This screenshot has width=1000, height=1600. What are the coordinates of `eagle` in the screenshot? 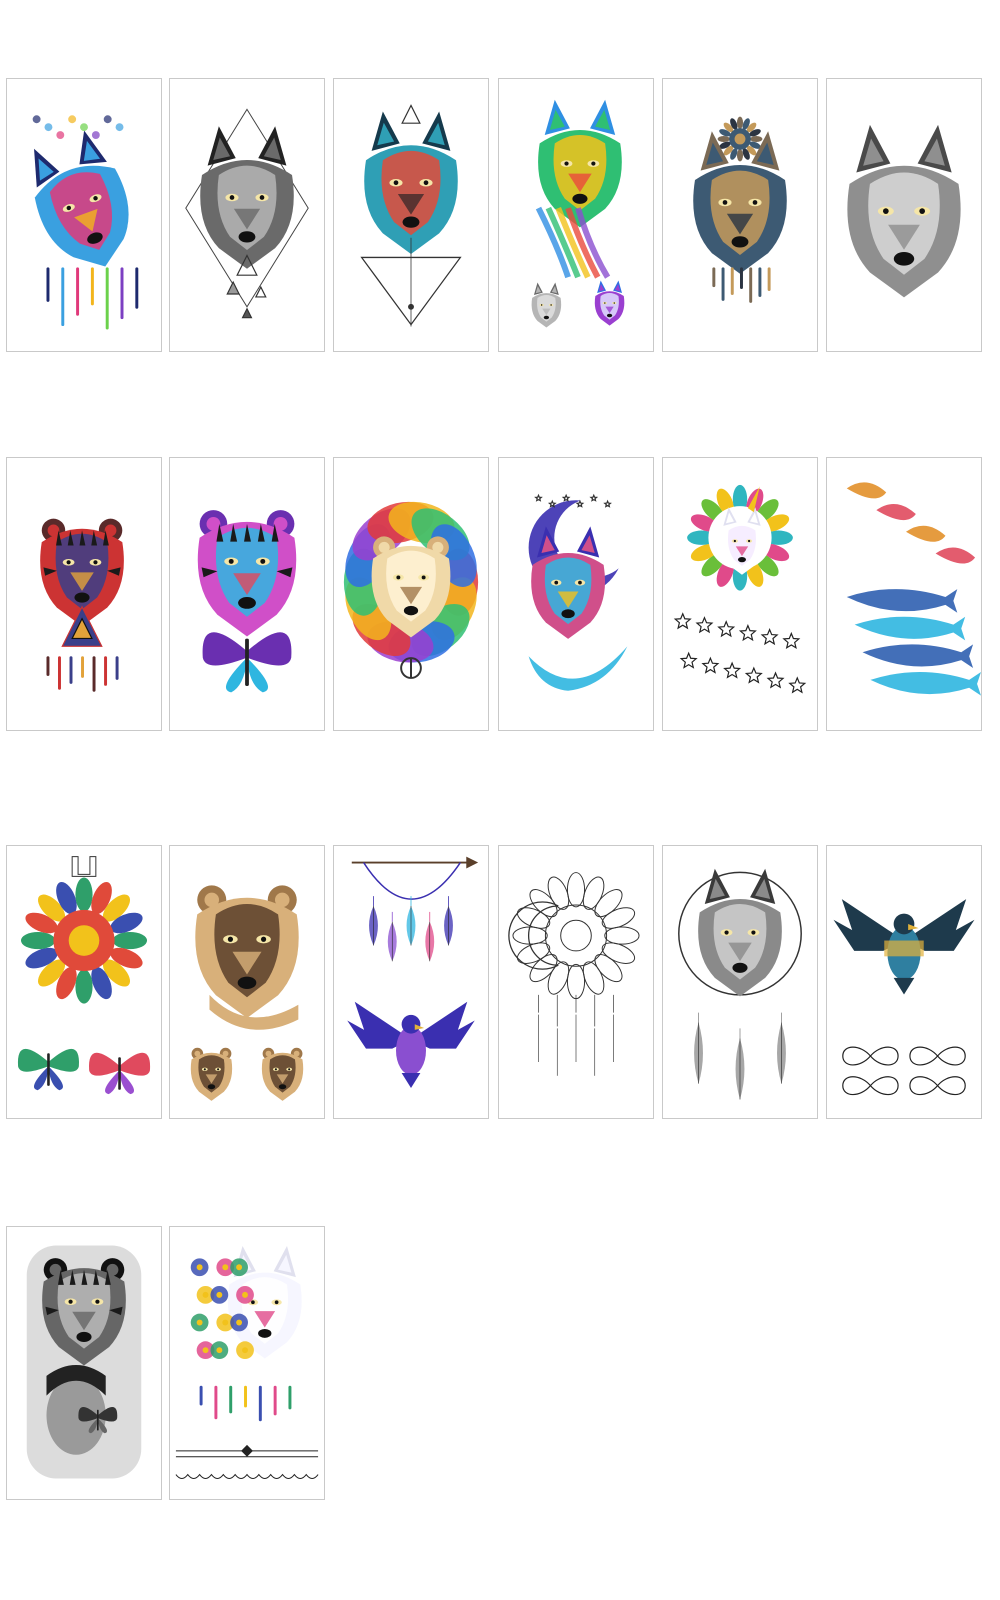 It's located at (411, 1045).